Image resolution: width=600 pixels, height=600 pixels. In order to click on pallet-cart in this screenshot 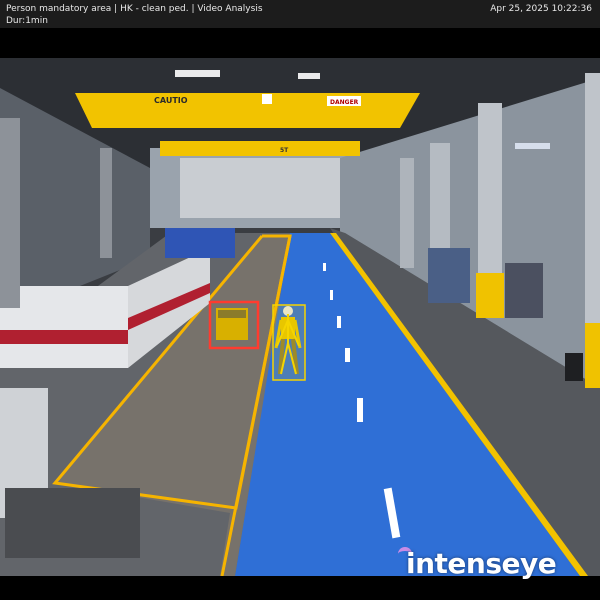, I will do `click(72, 523)`.